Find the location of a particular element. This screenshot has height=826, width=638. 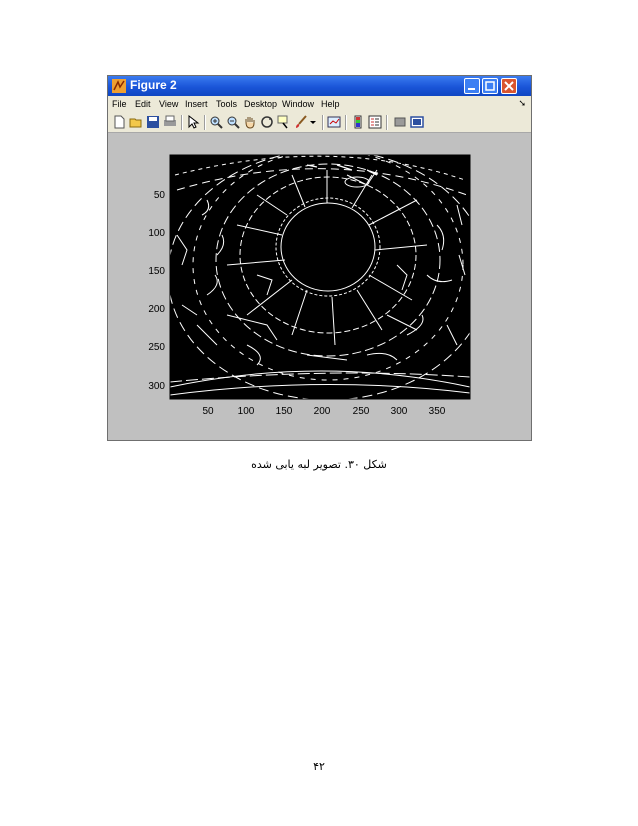

figure-caption: شکل ۳۰. تصویر لبه یابی شده is located at coordinates (319, 464).